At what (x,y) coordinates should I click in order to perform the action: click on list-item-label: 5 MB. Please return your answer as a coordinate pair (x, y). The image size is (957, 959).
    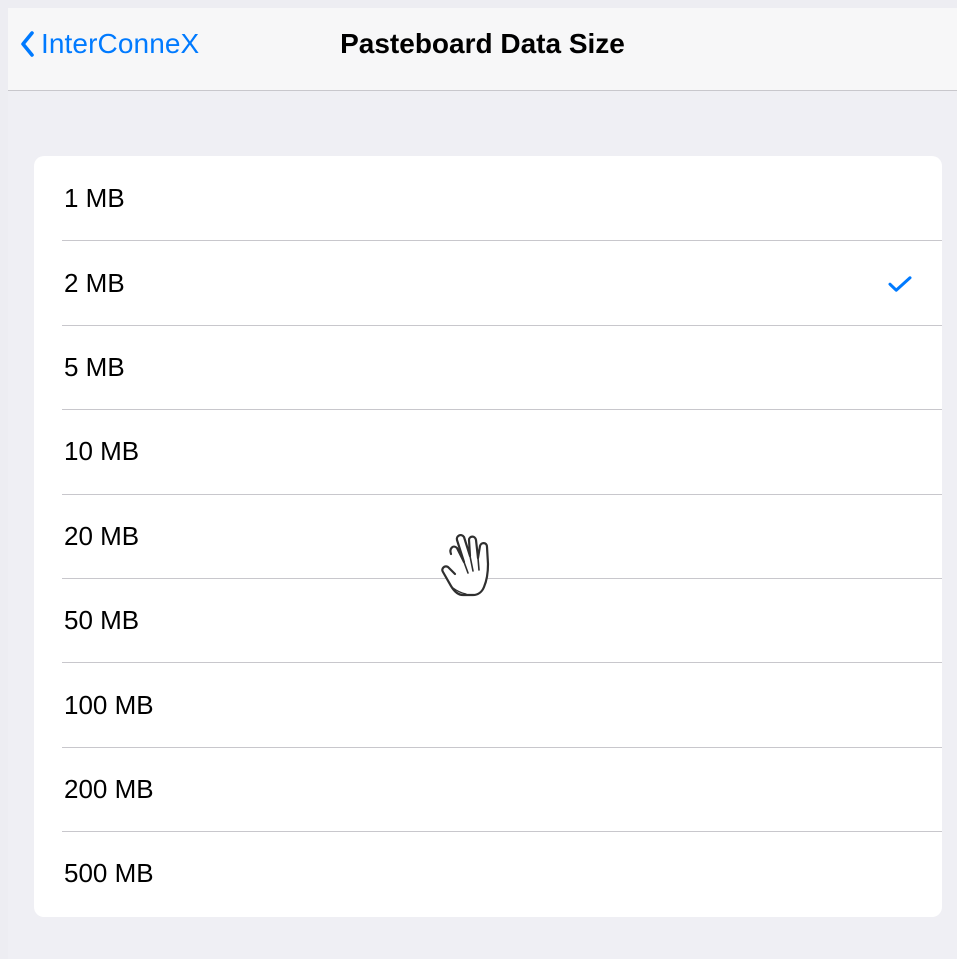
    Looking at the image, I should click on (94, 366).